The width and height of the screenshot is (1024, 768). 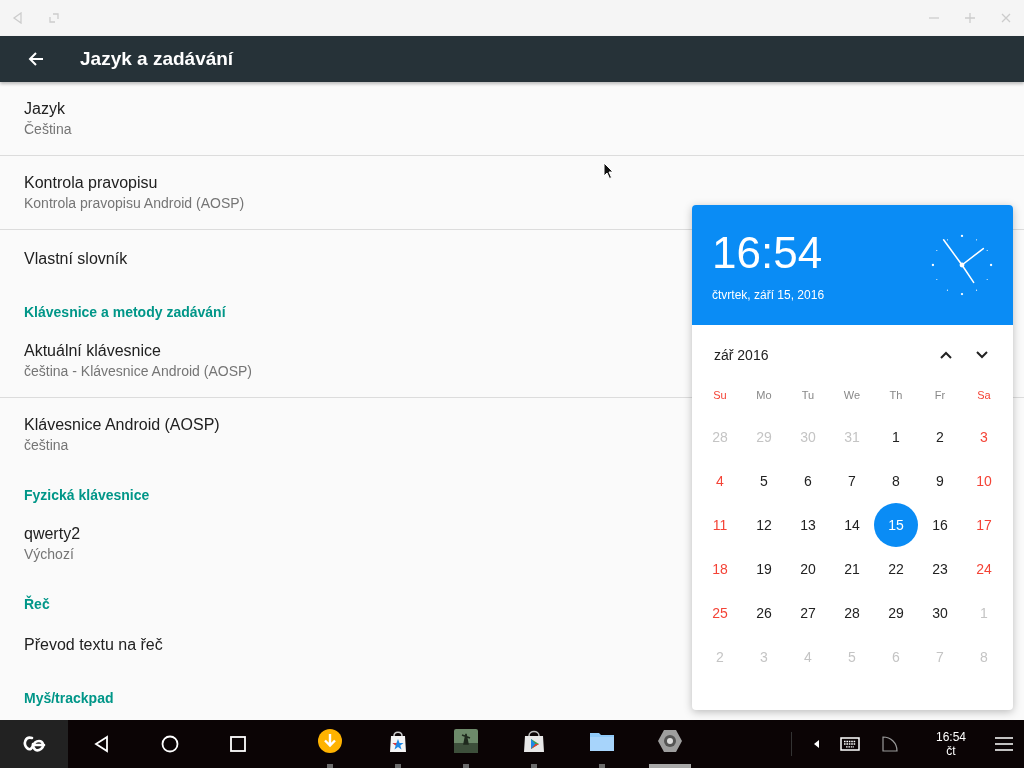 I want to click on weekday-label: Fr, so click(x=940, y=395).